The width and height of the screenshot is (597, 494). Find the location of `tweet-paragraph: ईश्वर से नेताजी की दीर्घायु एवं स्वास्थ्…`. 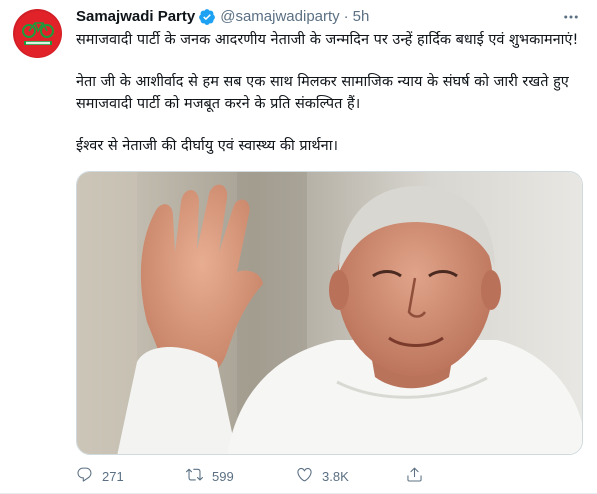

tweet-paragraph: ईश्वर से नेताजी की दीर्घायु एवं स्वास्थ्… is located at coordinates (207, 146).